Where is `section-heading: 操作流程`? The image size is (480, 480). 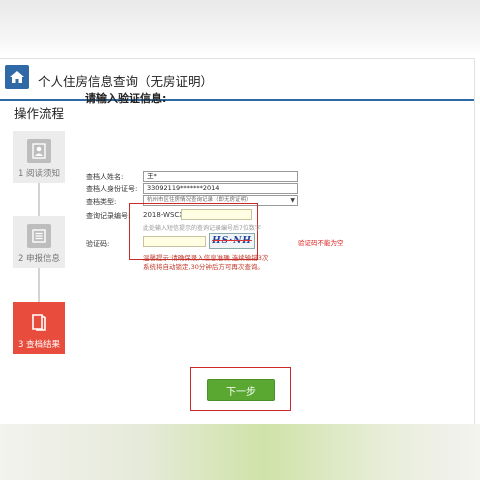
section-heading: 操作流程 is located at coordinates (39, 113).